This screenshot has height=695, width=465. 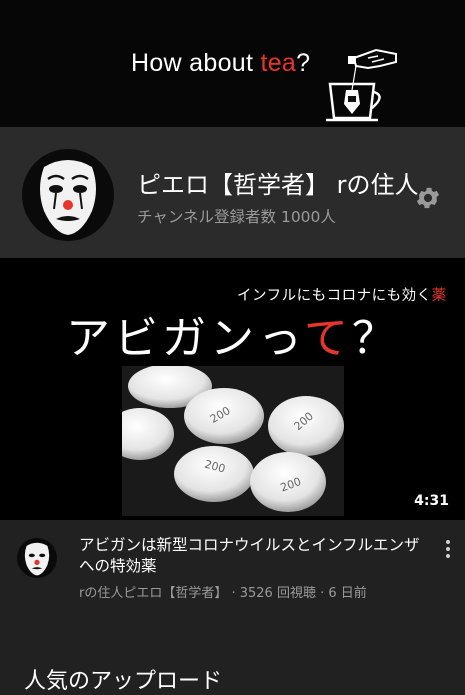 I want to click on pill, so click(x=214, y=474).